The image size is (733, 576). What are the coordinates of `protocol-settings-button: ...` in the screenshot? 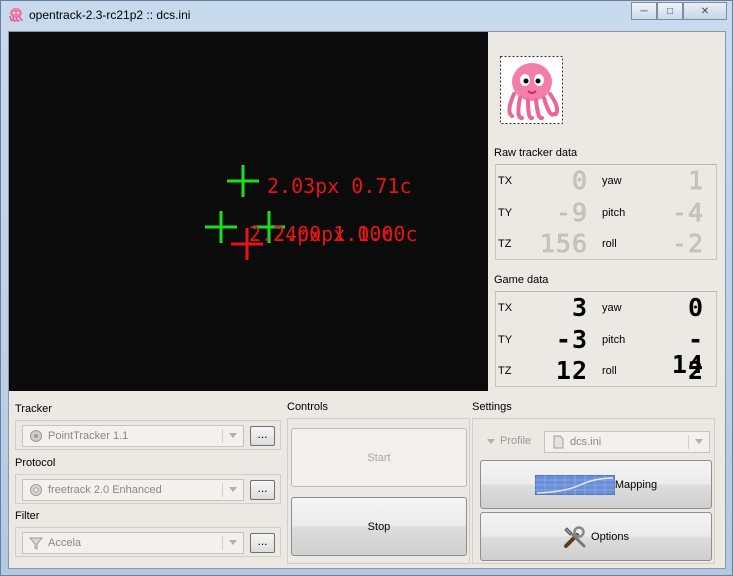 It's located at (262, 490).